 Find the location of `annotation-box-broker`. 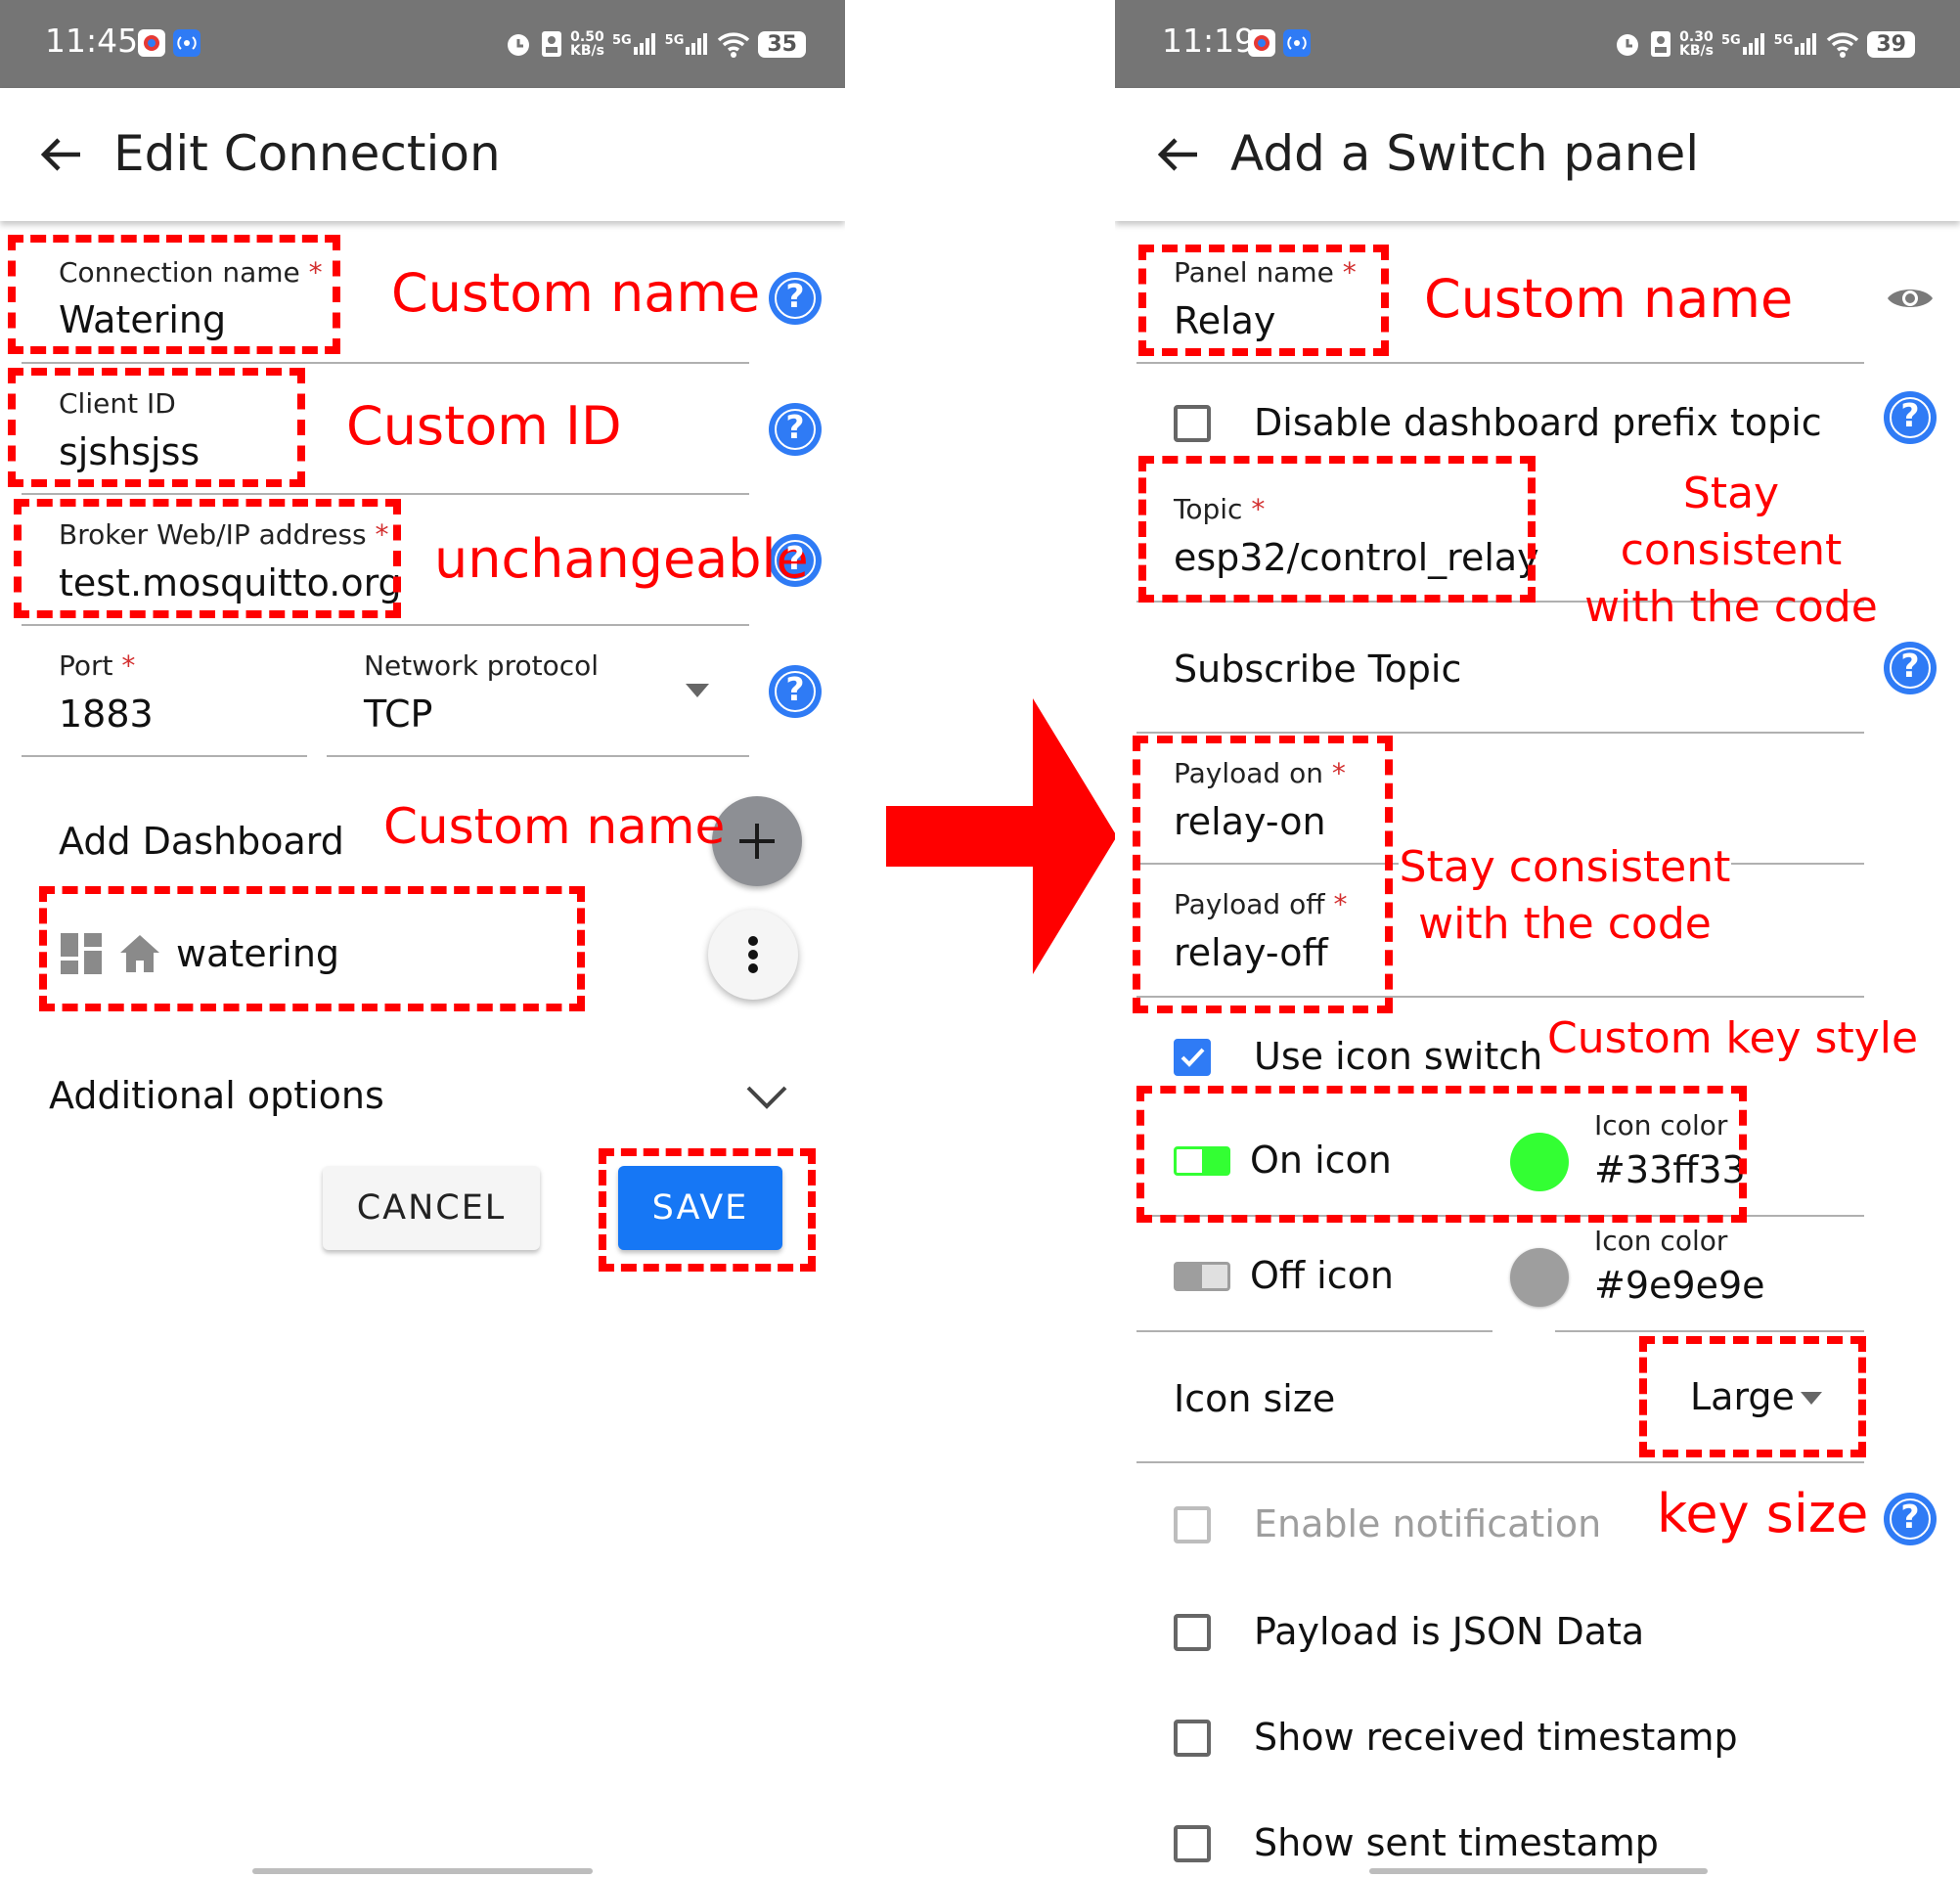

annotation-box-broker is located at coordinates (208, 558).